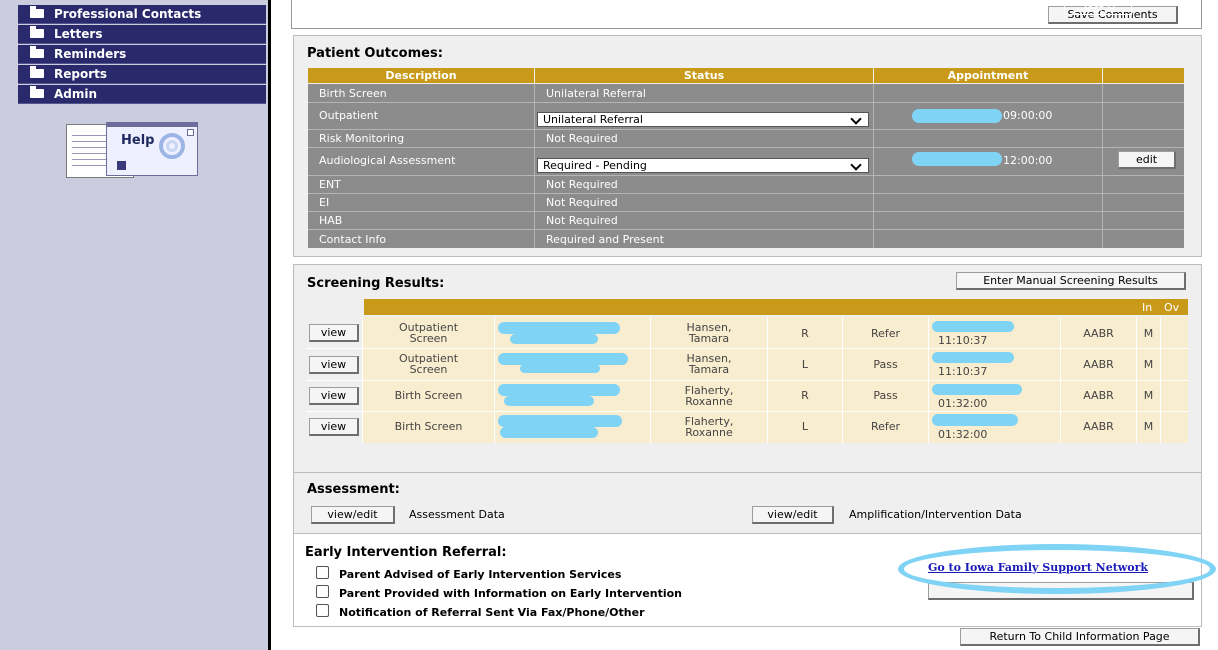 Image resolution: width=1218 pixels, height=650 pixels. I want to click on outcome-status: Not Required, so click(582, 220).